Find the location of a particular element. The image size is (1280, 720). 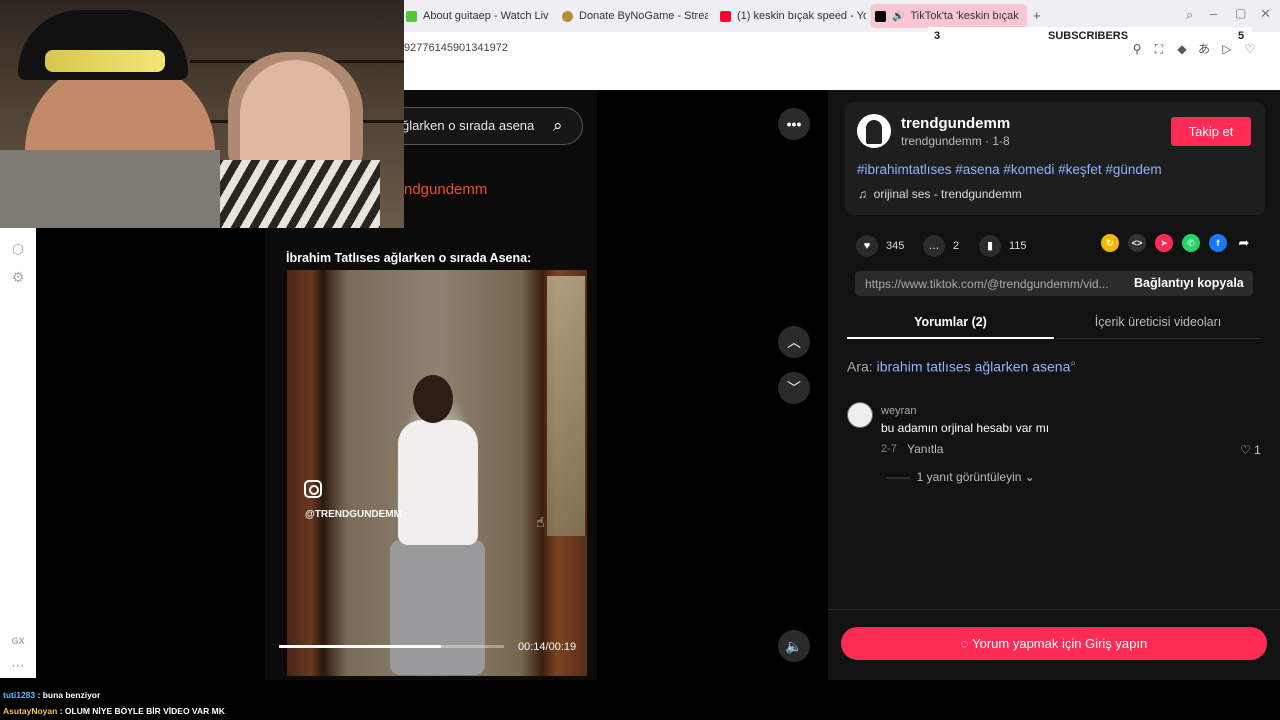

search-tabs-icon: ⌕ is located at coordinates (1189, 15).